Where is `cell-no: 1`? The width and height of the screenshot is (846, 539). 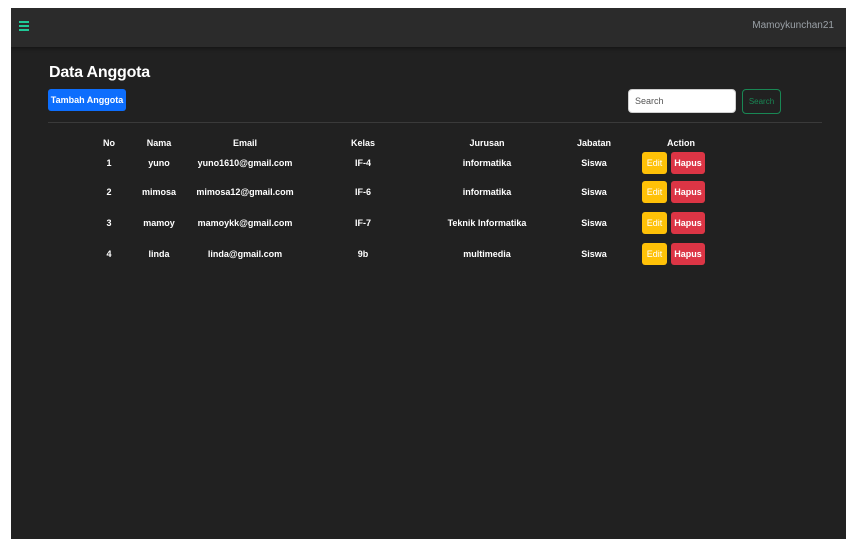 cell-no: 1 is located at coordinates (109, 163).